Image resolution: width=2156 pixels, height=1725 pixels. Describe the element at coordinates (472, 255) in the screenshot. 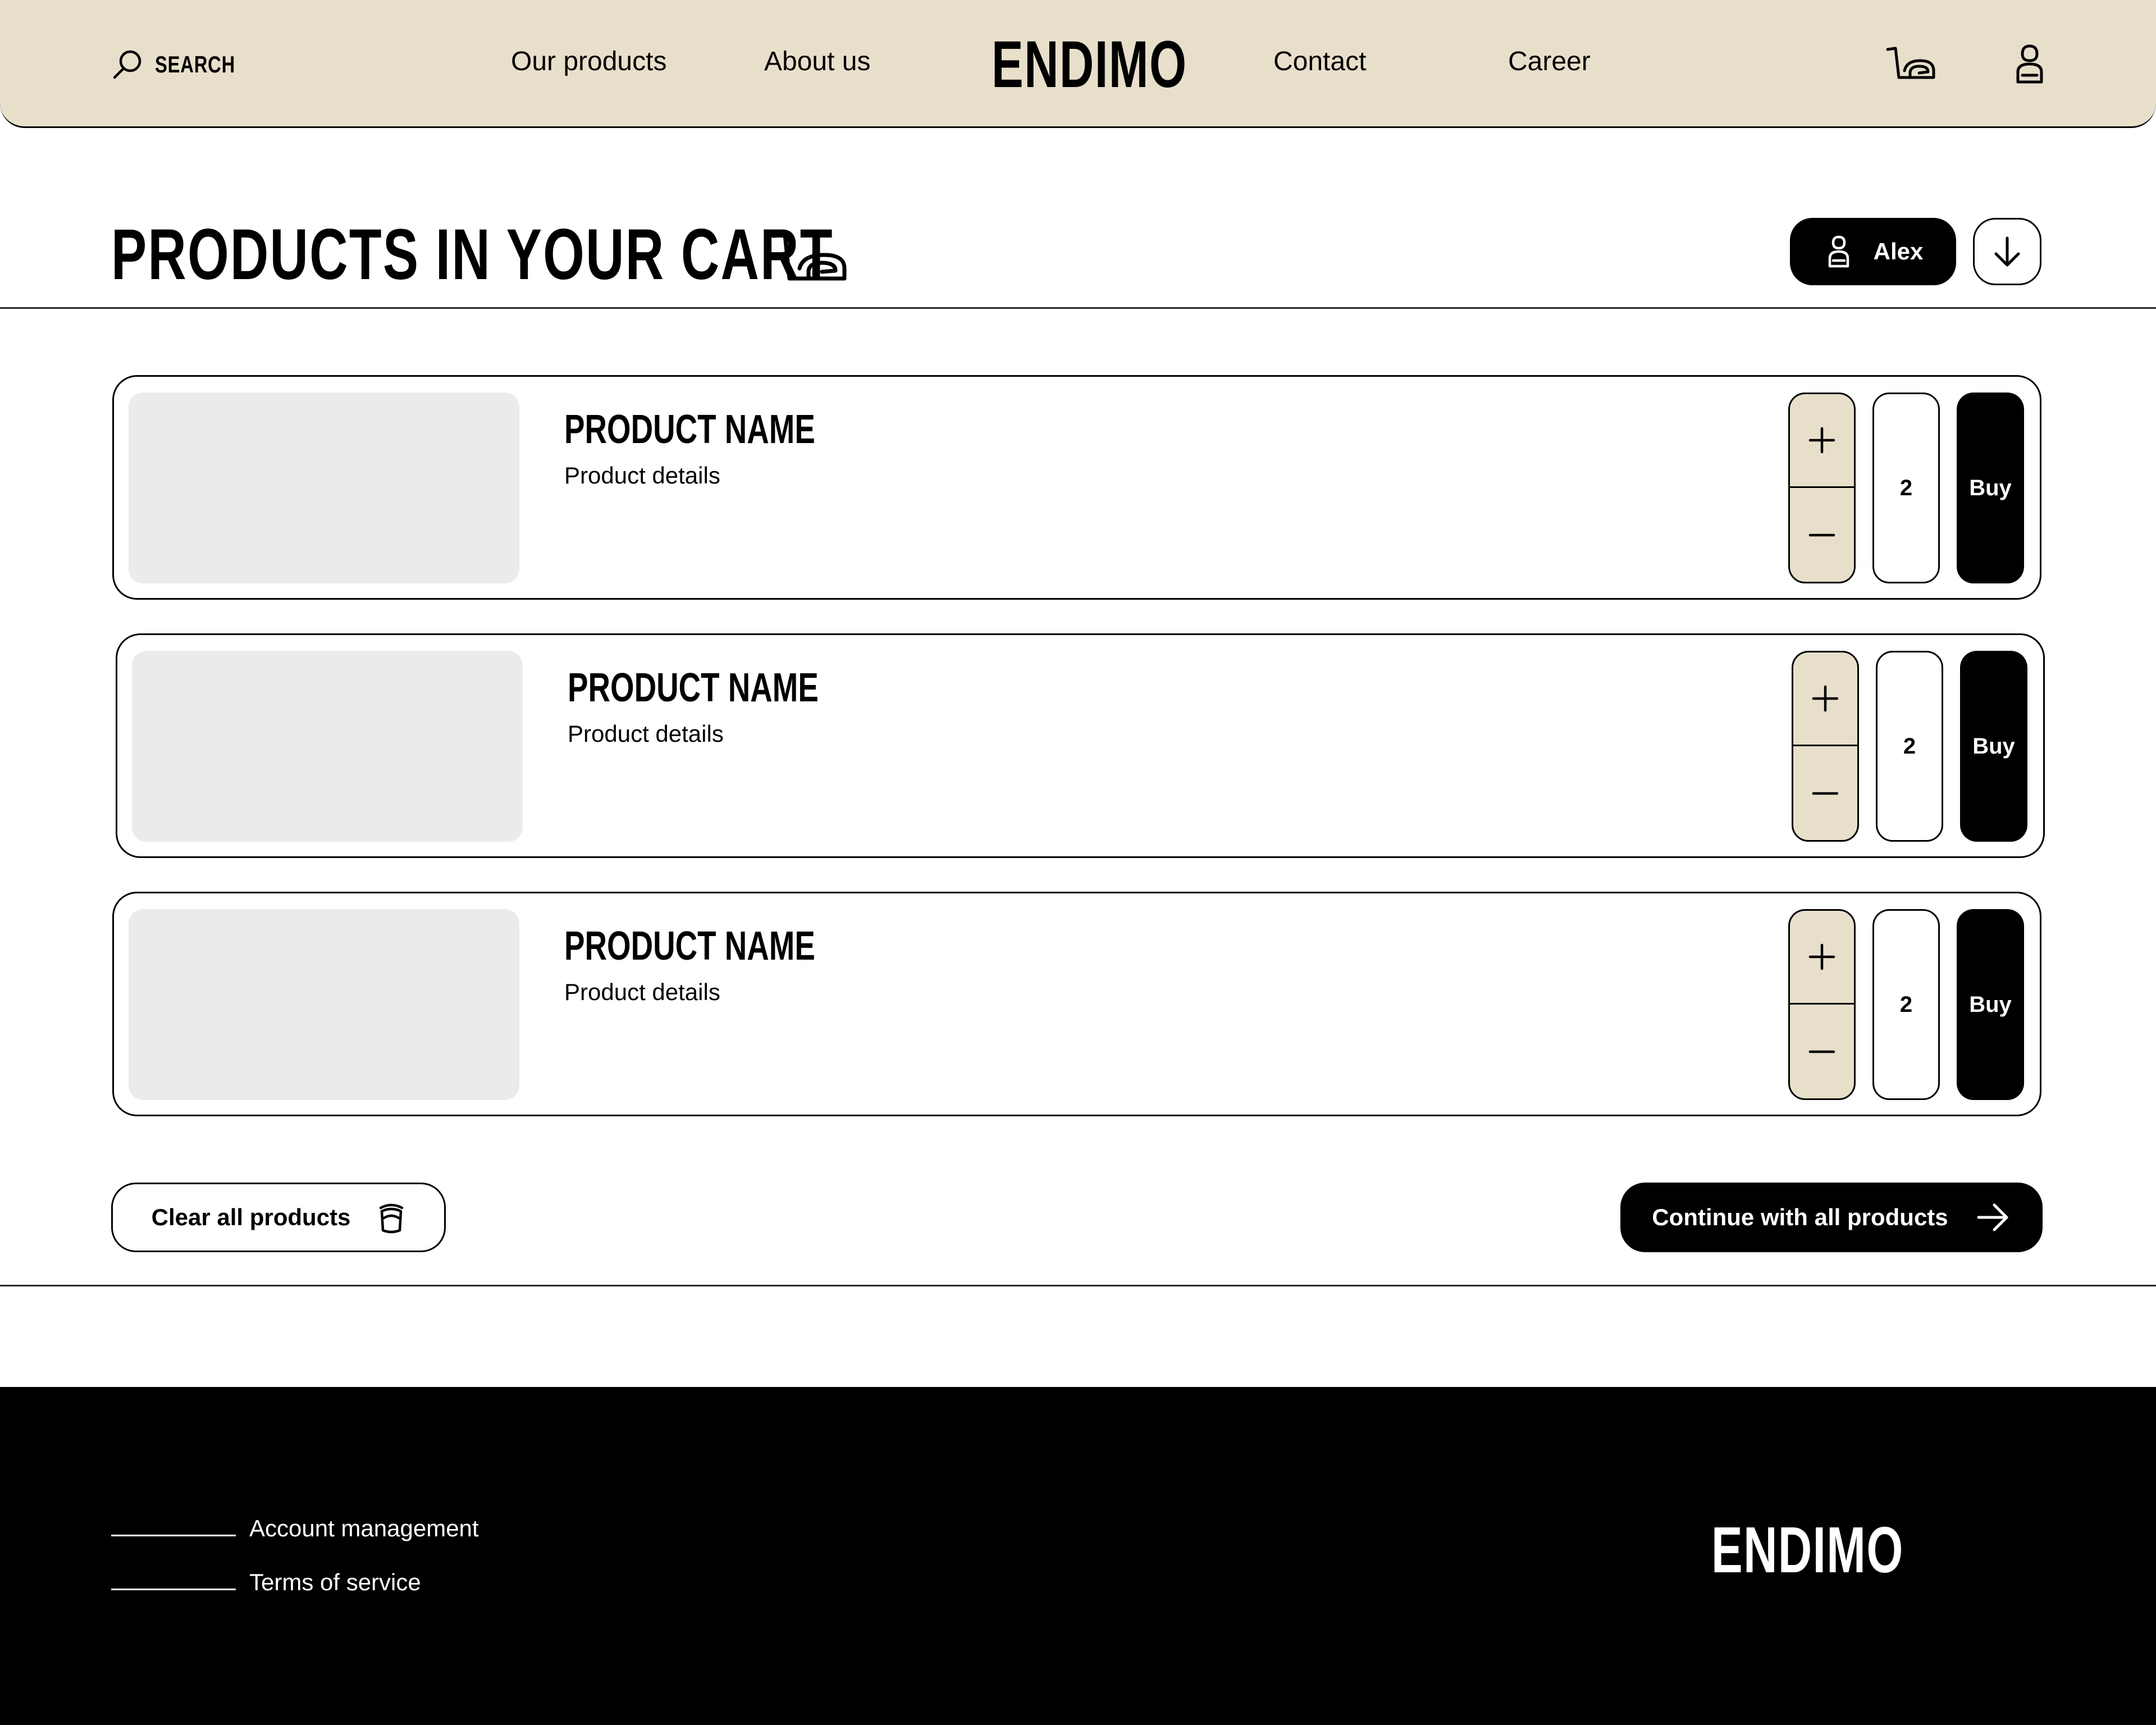

I see `page-title: PRODUCTS IN YOUR CART` at that location.